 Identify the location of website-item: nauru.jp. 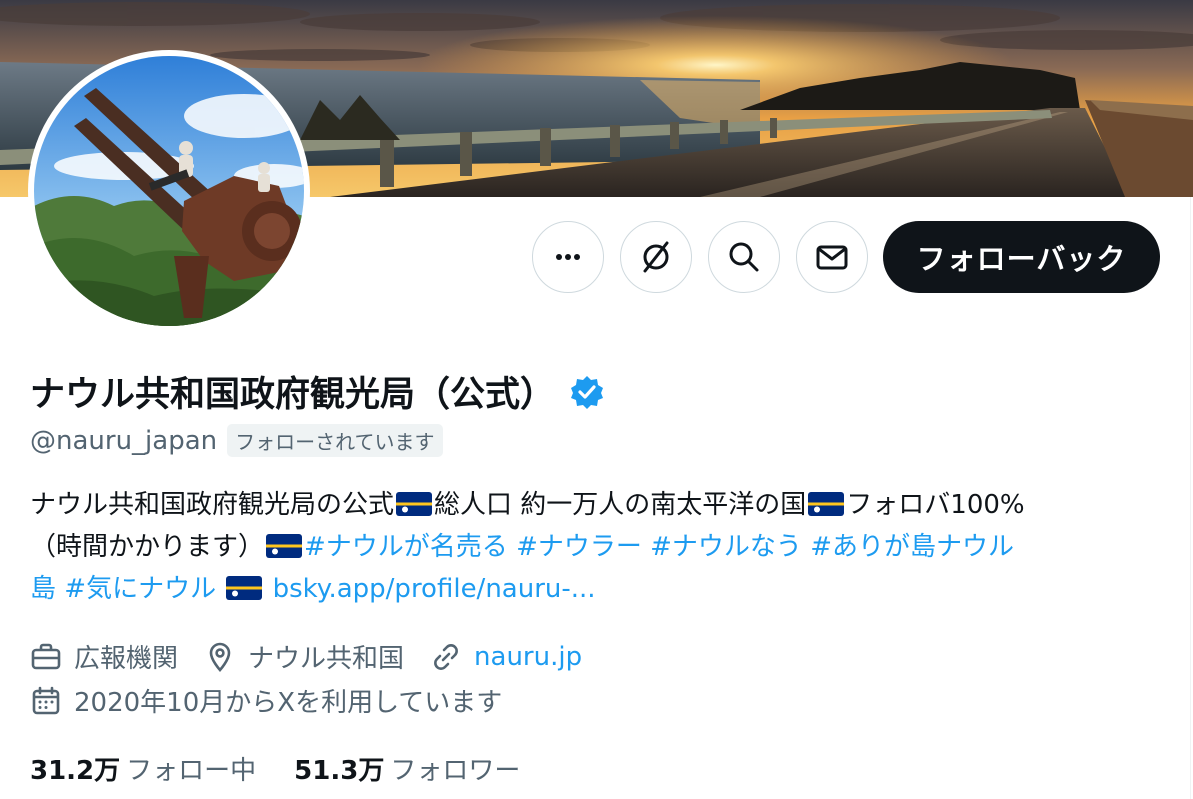
(506, 657).